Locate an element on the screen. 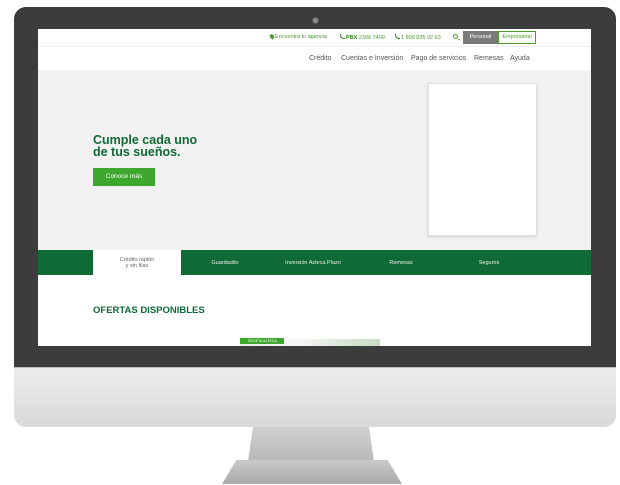  tab-remesas: Remesas is located at coordinates (401, 262).